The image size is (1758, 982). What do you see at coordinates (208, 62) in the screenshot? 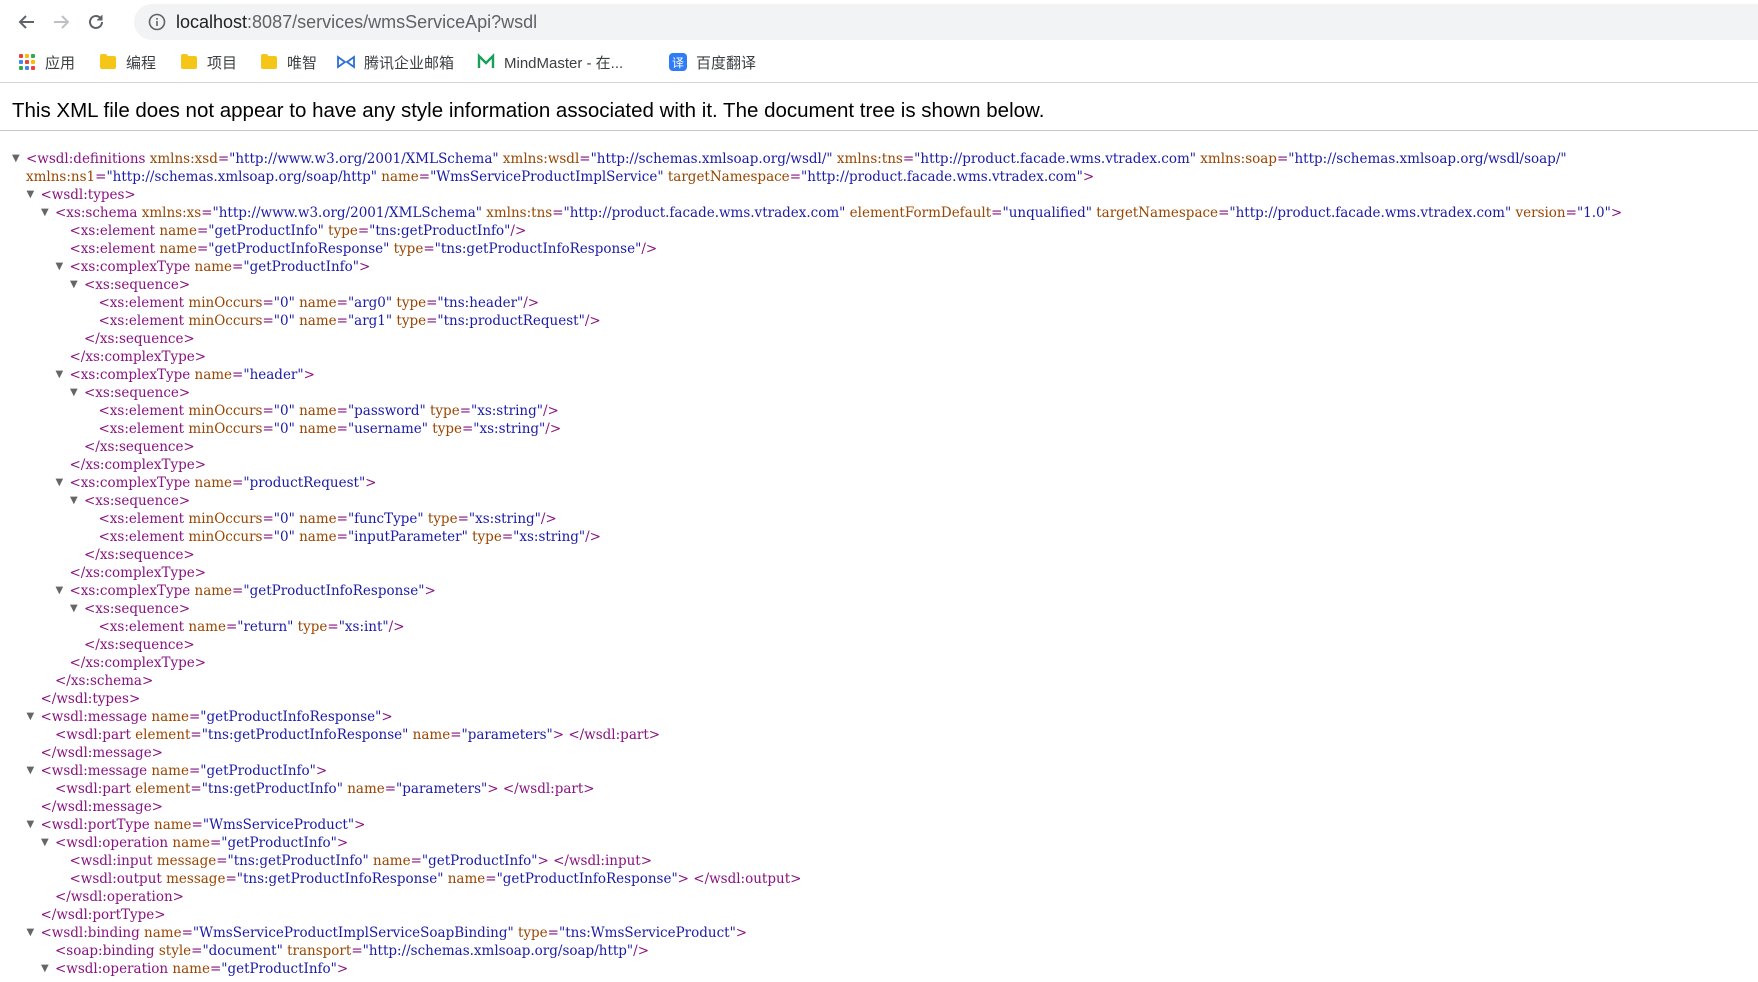
I see `bookmark-folder-projects: 项目` at bounding box center [208, 62].